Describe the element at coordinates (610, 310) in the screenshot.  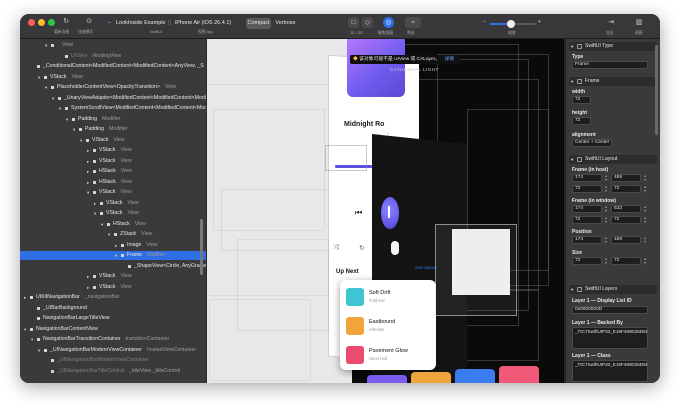
I see `display-list-field: 0x0000000D` at that location.